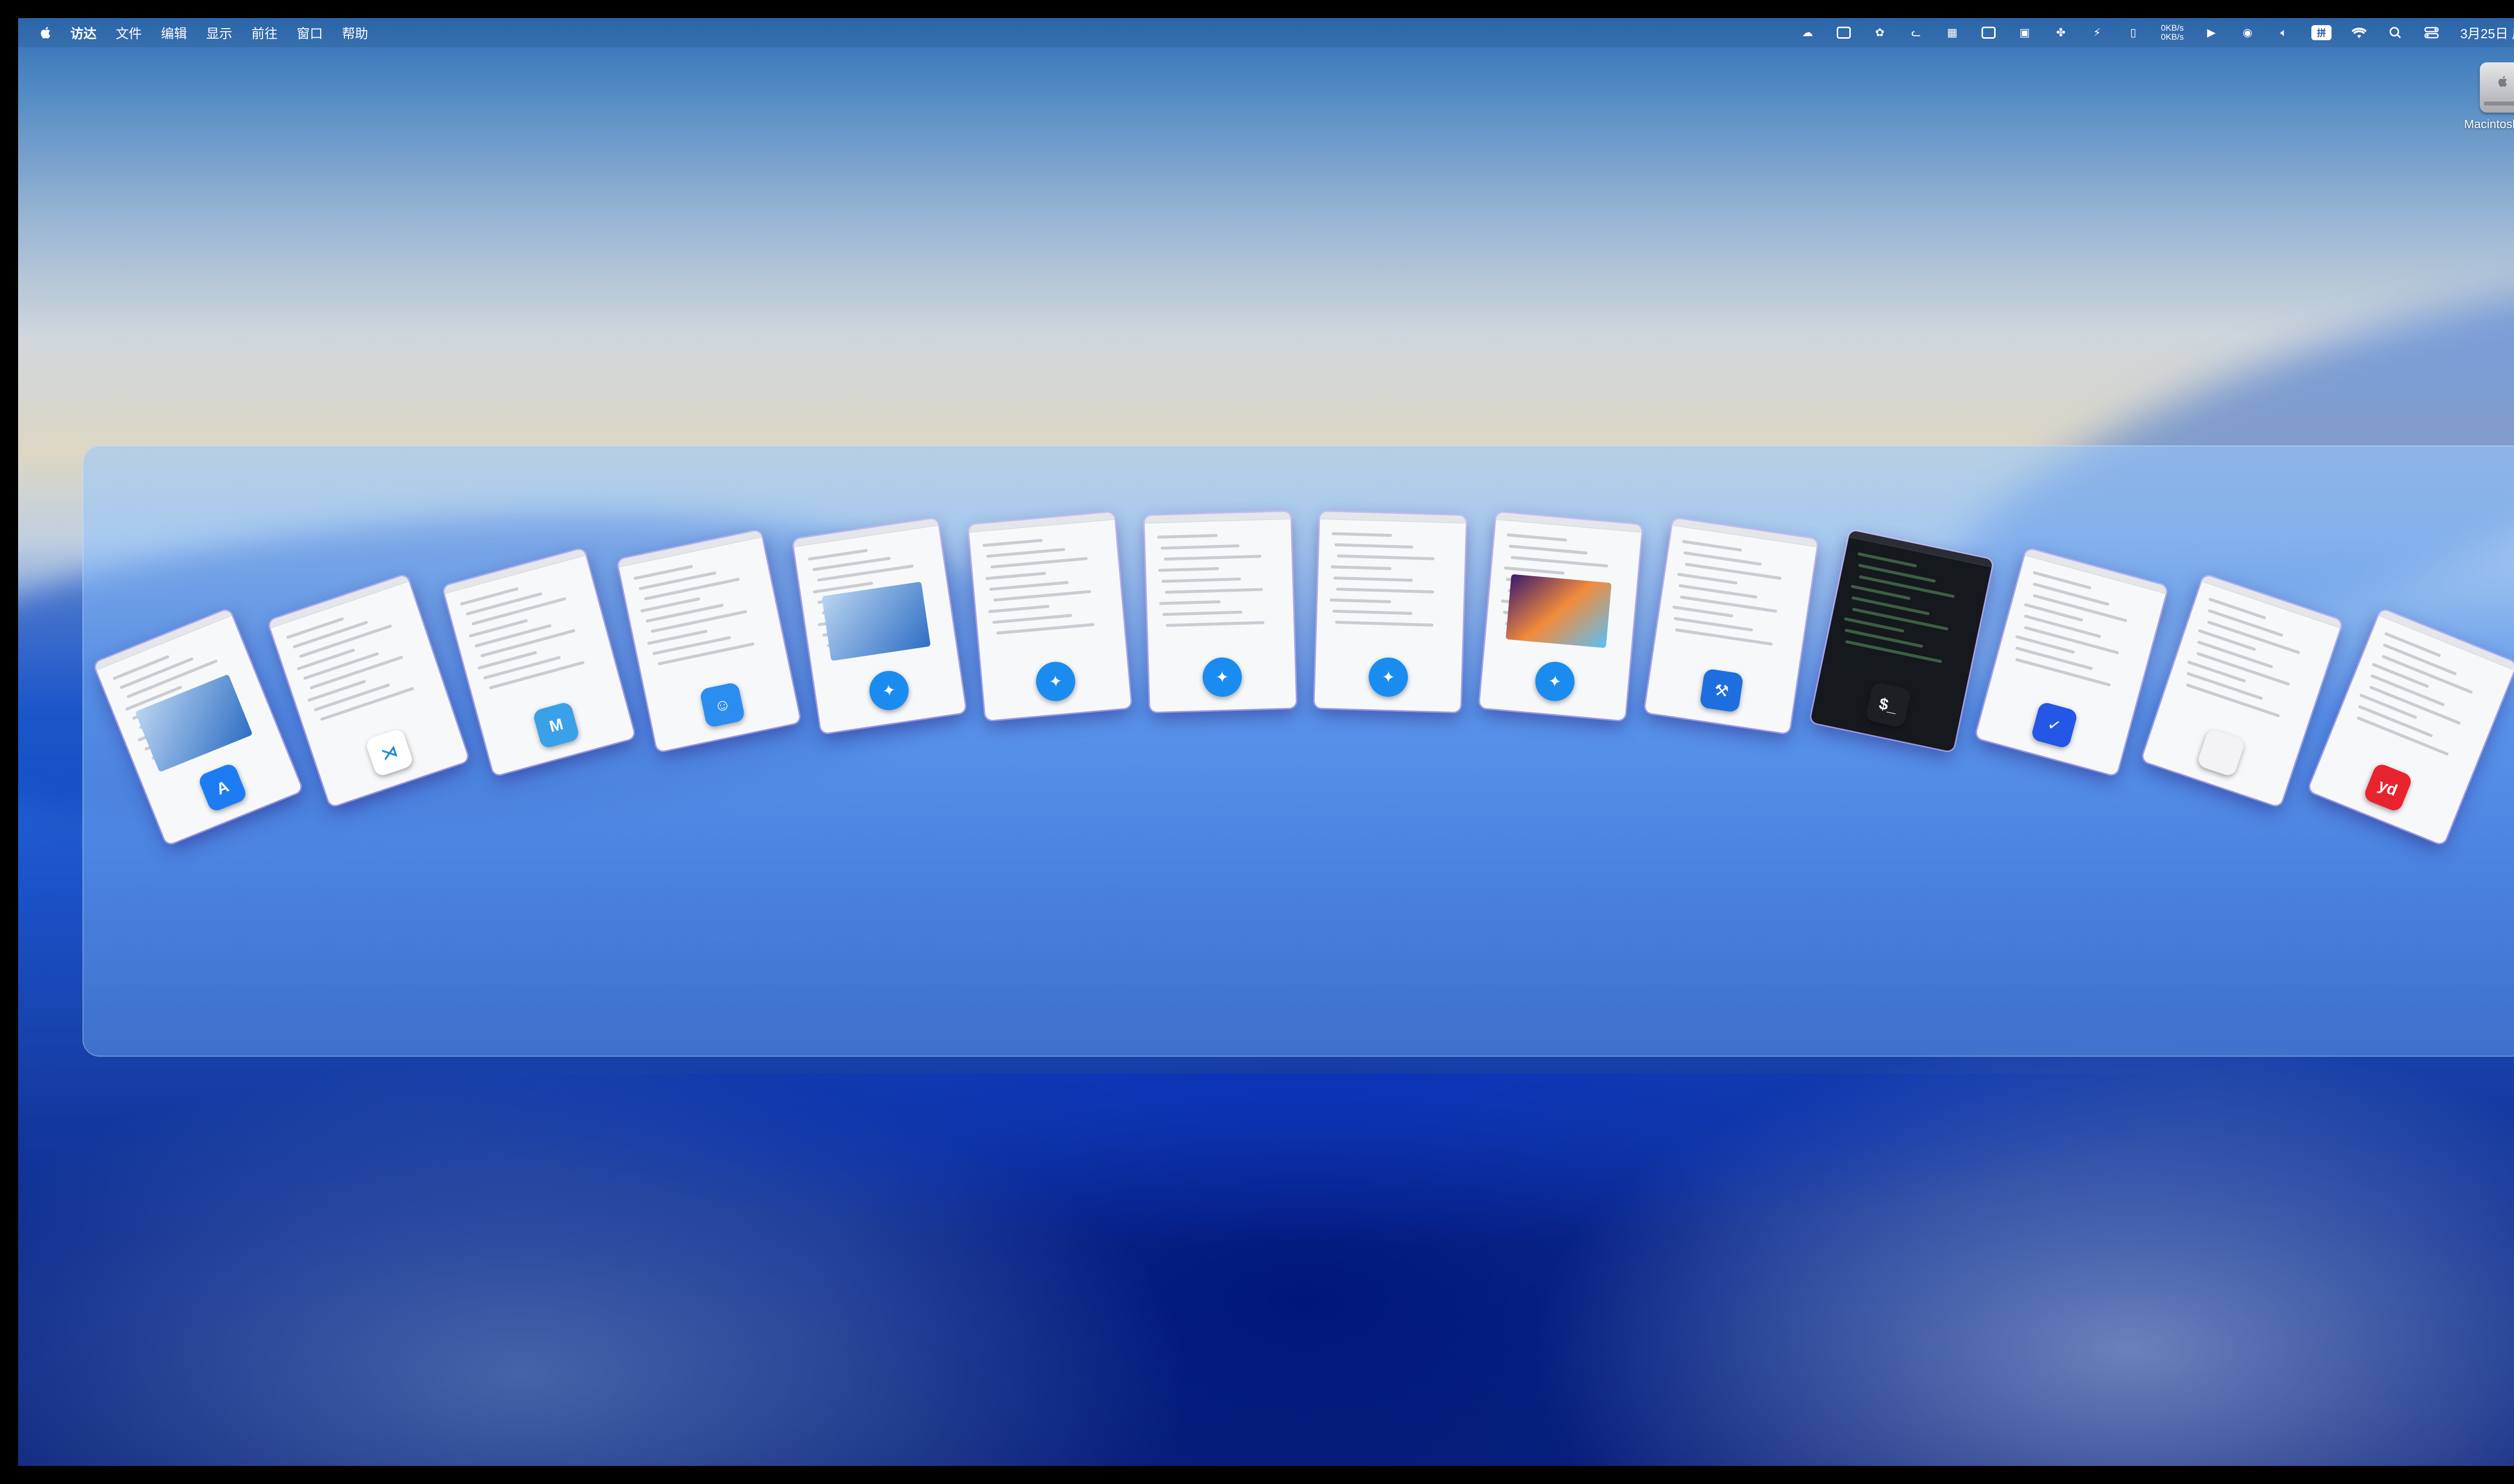 The height and width of the screenshot is (1484, 2514). Describe the element at coordinates (1902, 641) in the screenshot. I see `window-thumbnail: $_` at that location.